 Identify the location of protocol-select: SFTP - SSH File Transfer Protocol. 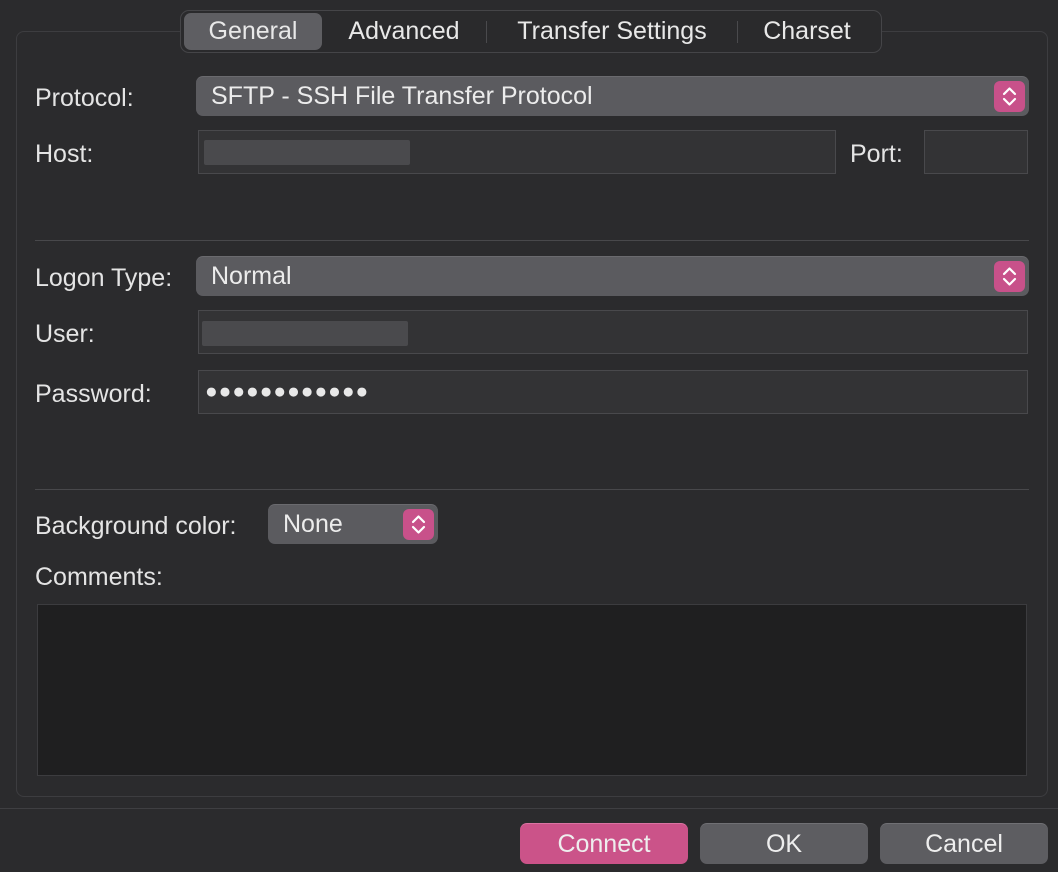
(612, 96).